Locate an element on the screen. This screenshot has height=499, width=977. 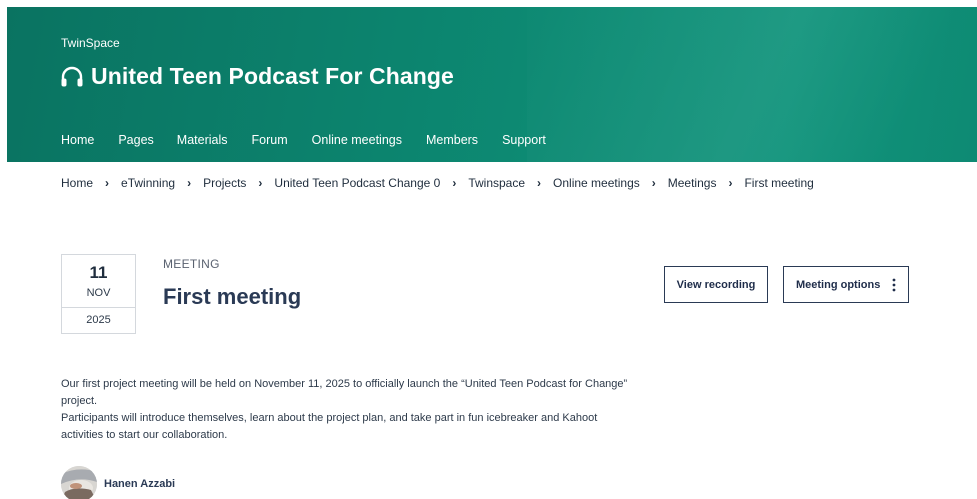
avatar-image is located at coordinates (79, 482).